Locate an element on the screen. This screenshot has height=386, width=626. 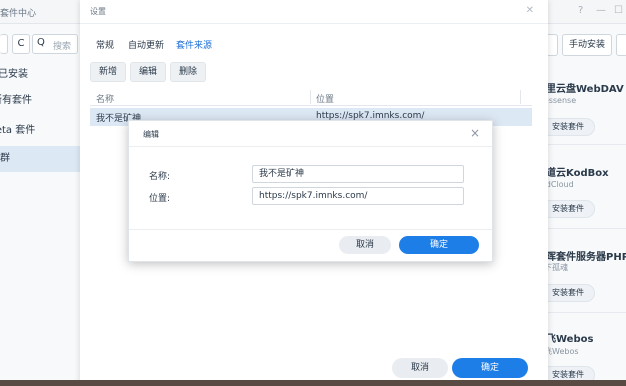
refresh-icon: C is located at coordinates (21, 43).